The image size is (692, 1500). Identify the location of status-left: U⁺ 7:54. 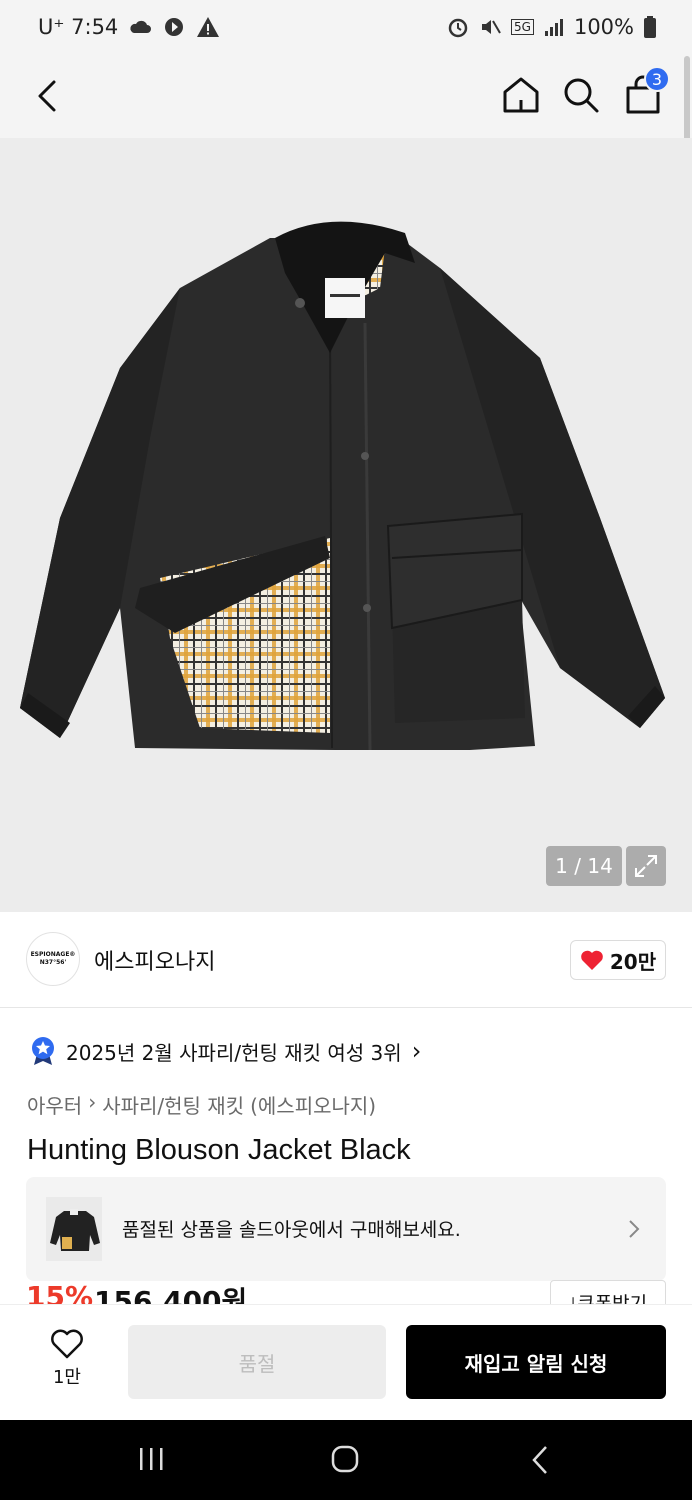
(129, 27).